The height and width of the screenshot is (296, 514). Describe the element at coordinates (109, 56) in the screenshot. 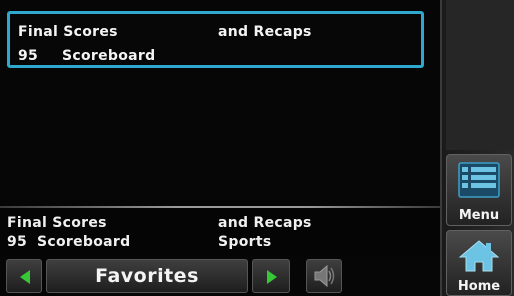

I see `list-item-channel-name: Scoreboard` at that location.